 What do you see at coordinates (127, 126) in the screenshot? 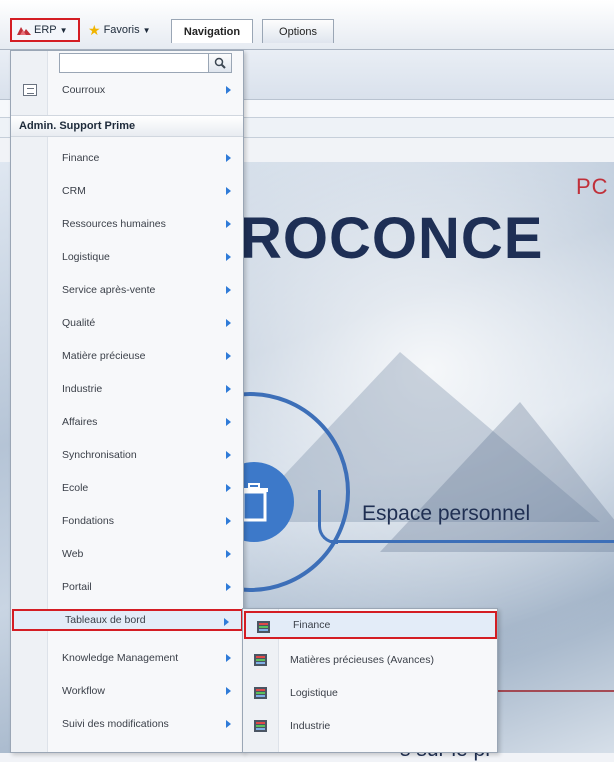
I see `menu-section-header: Admin. Support Prime` at bounding box center [127, 126].